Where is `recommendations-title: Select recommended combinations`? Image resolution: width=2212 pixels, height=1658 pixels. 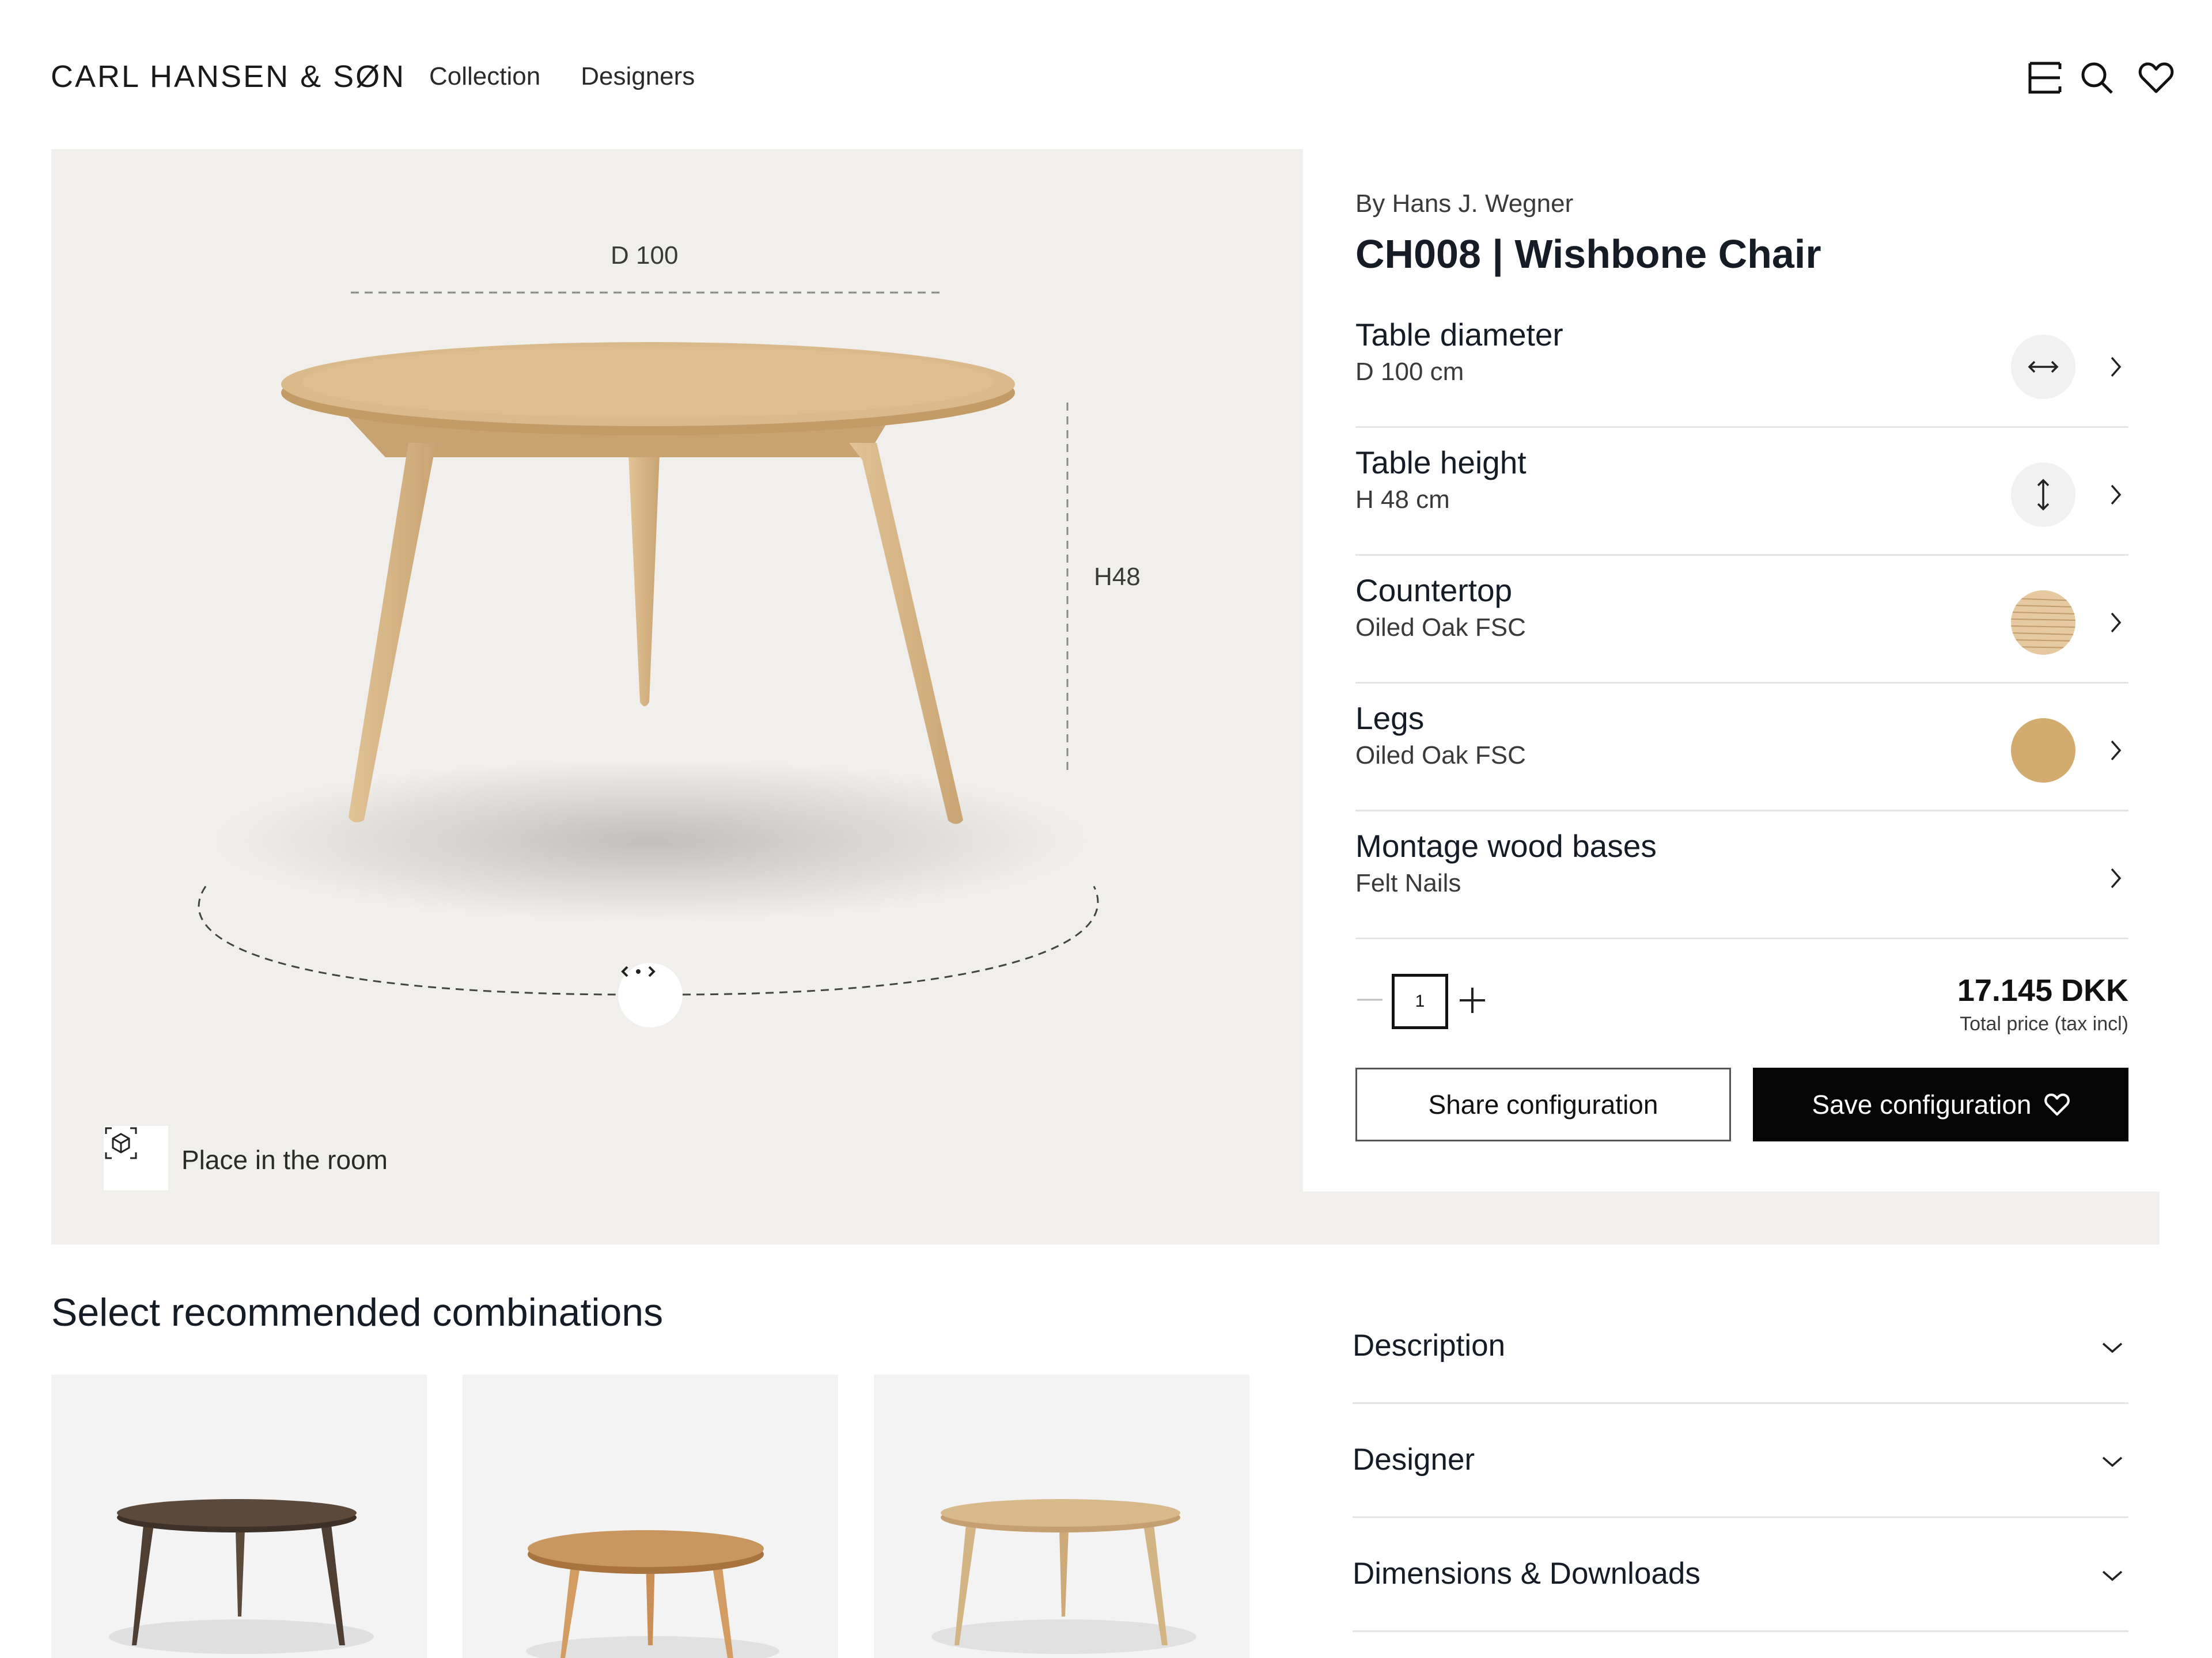
recommendations-title: Select recommended combinations is located at coordinates (357, 1312).